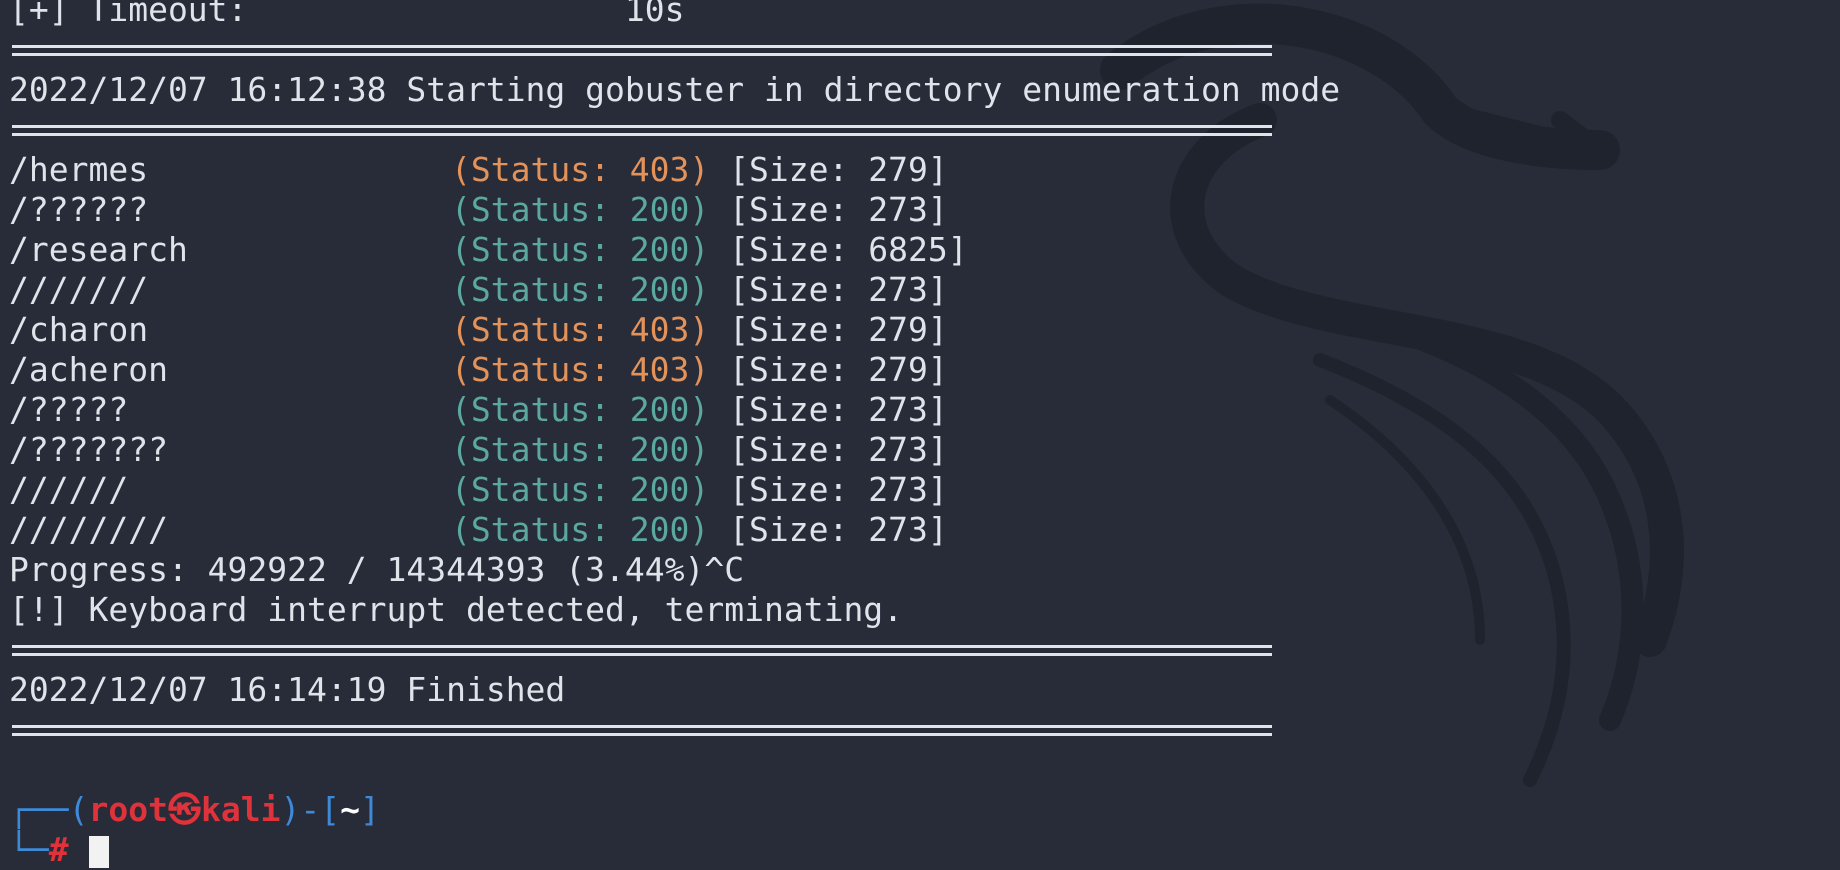 The height and width of the screenshot is (870, 1840). Describe the element at coordinates (69, 409) in the screenshot. I see `result-path: /?????` at that location.